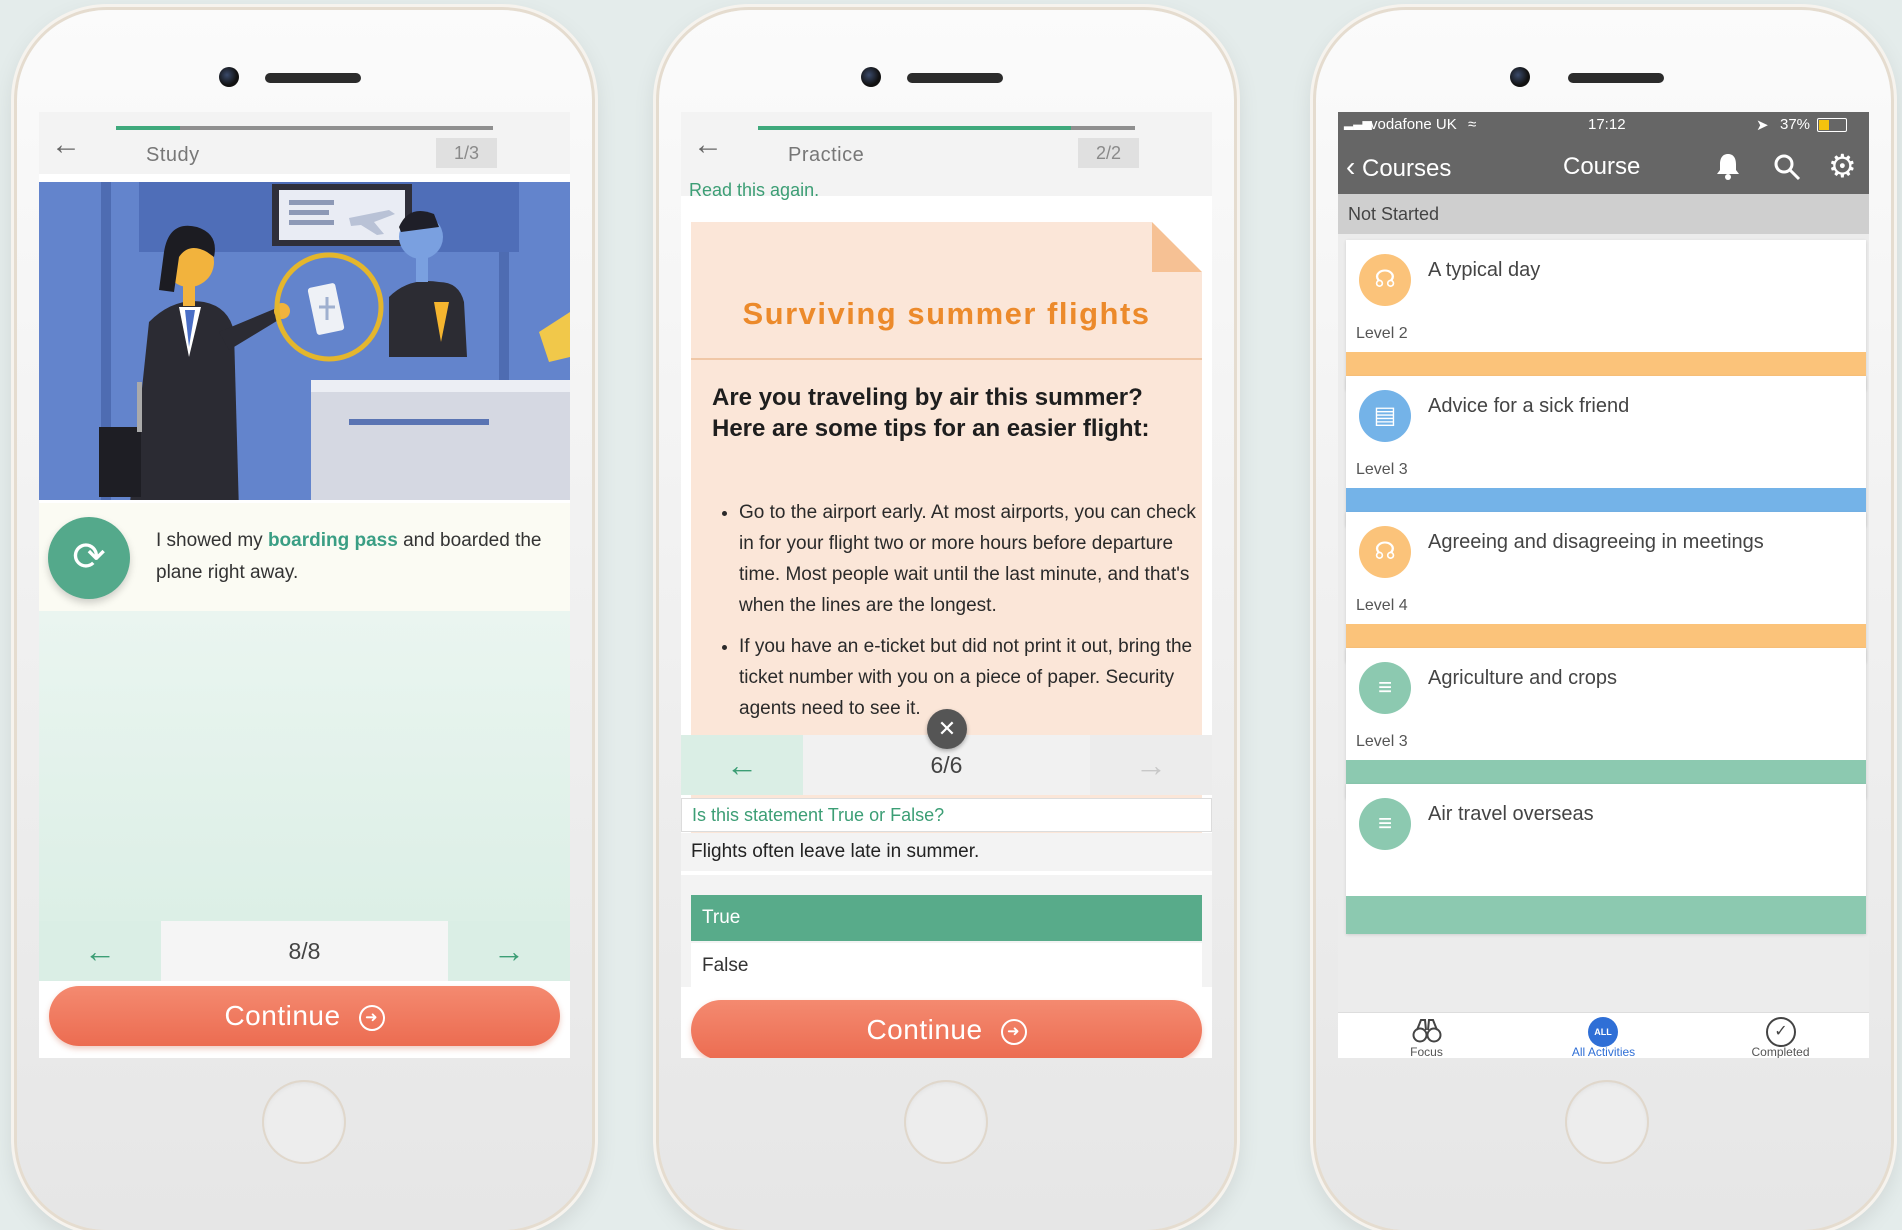  I want to click on replay-icon: ⟳, so click(89, 557).